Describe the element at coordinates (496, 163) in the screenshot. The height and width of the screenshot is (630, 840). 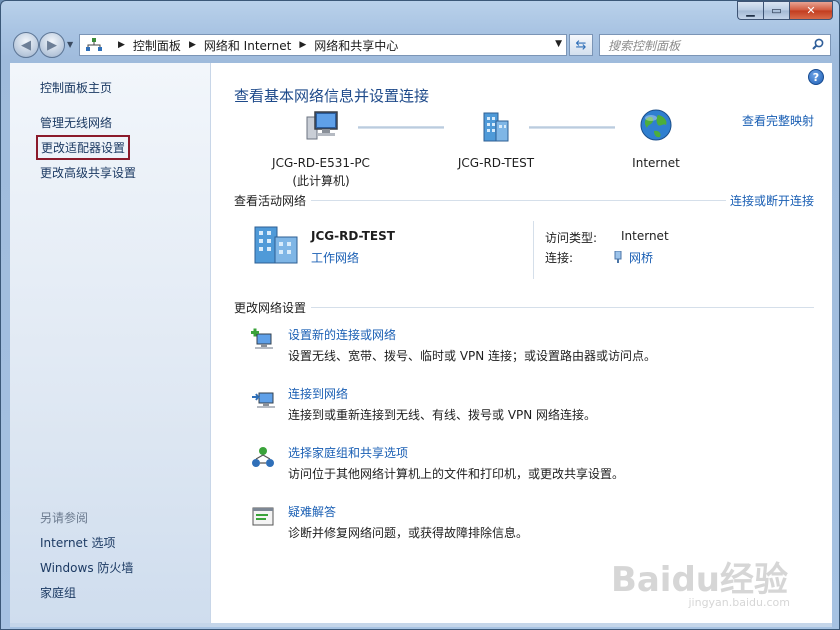
I see `network-name: JCG-RD-TEST` at that location.